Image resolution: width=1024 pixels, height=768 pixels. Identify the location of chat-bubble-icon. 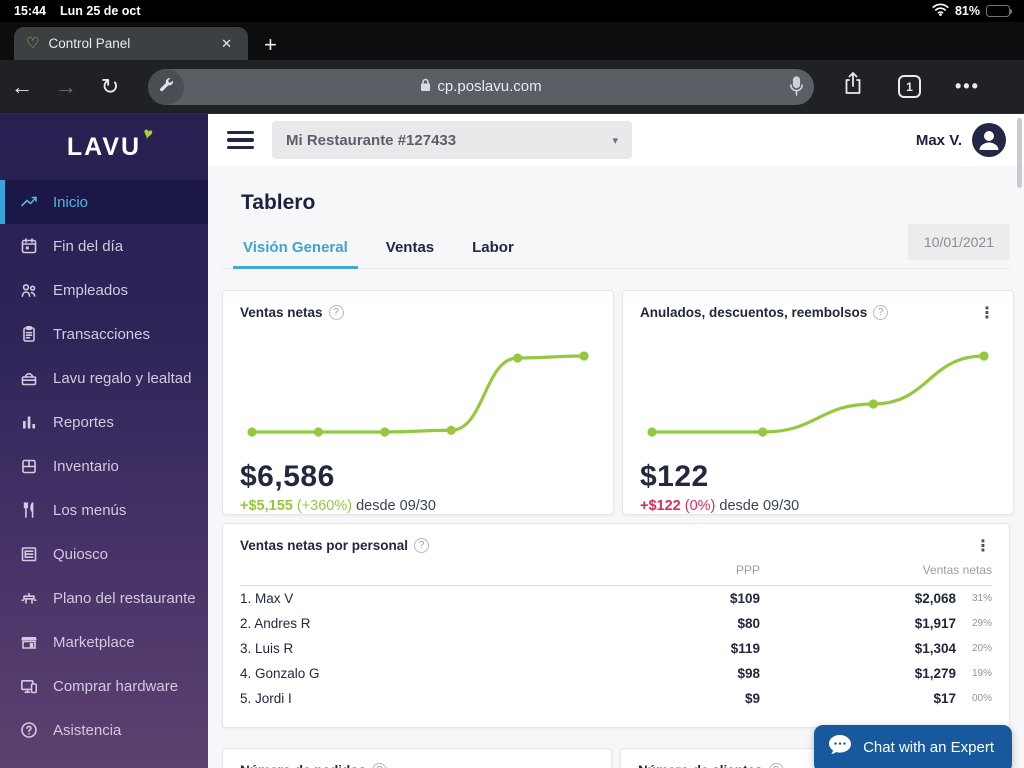
(840, 747).